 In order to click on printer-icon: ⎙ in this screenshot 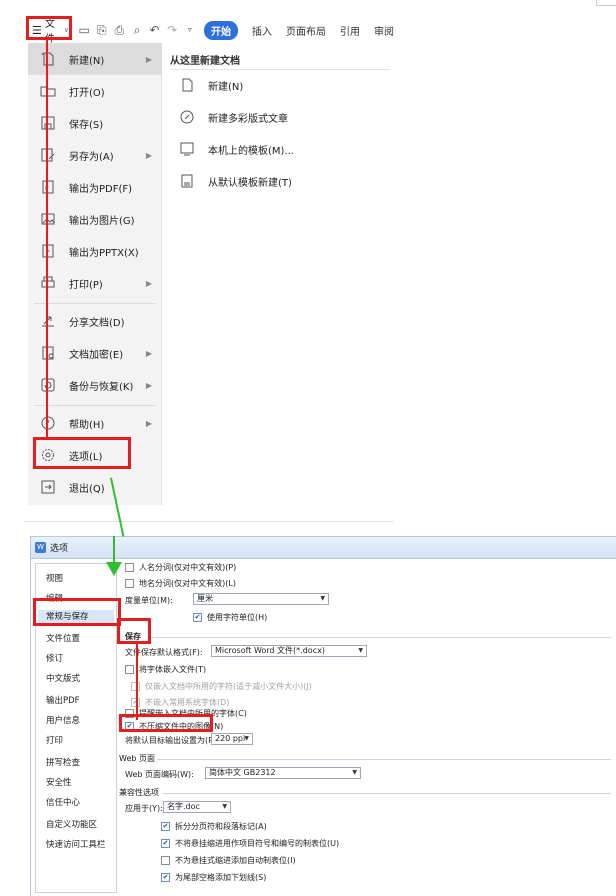, I will do `click(119, 30)`.